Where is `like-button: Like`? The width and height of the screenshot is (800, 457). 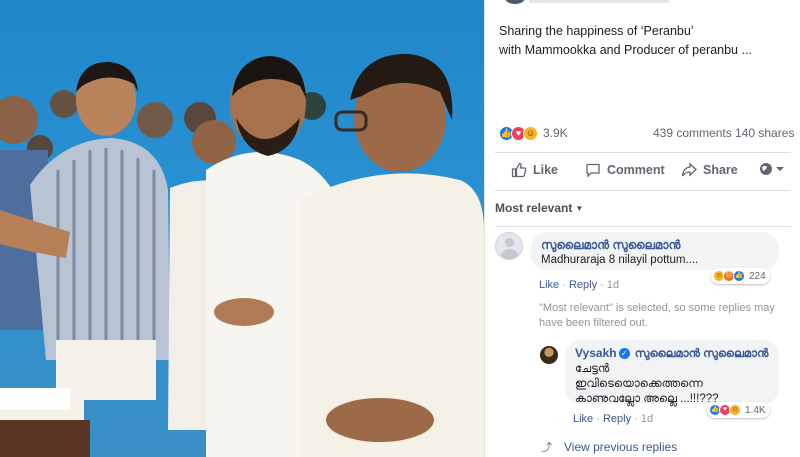
like-button: Like is located at coordinates (534, 170).